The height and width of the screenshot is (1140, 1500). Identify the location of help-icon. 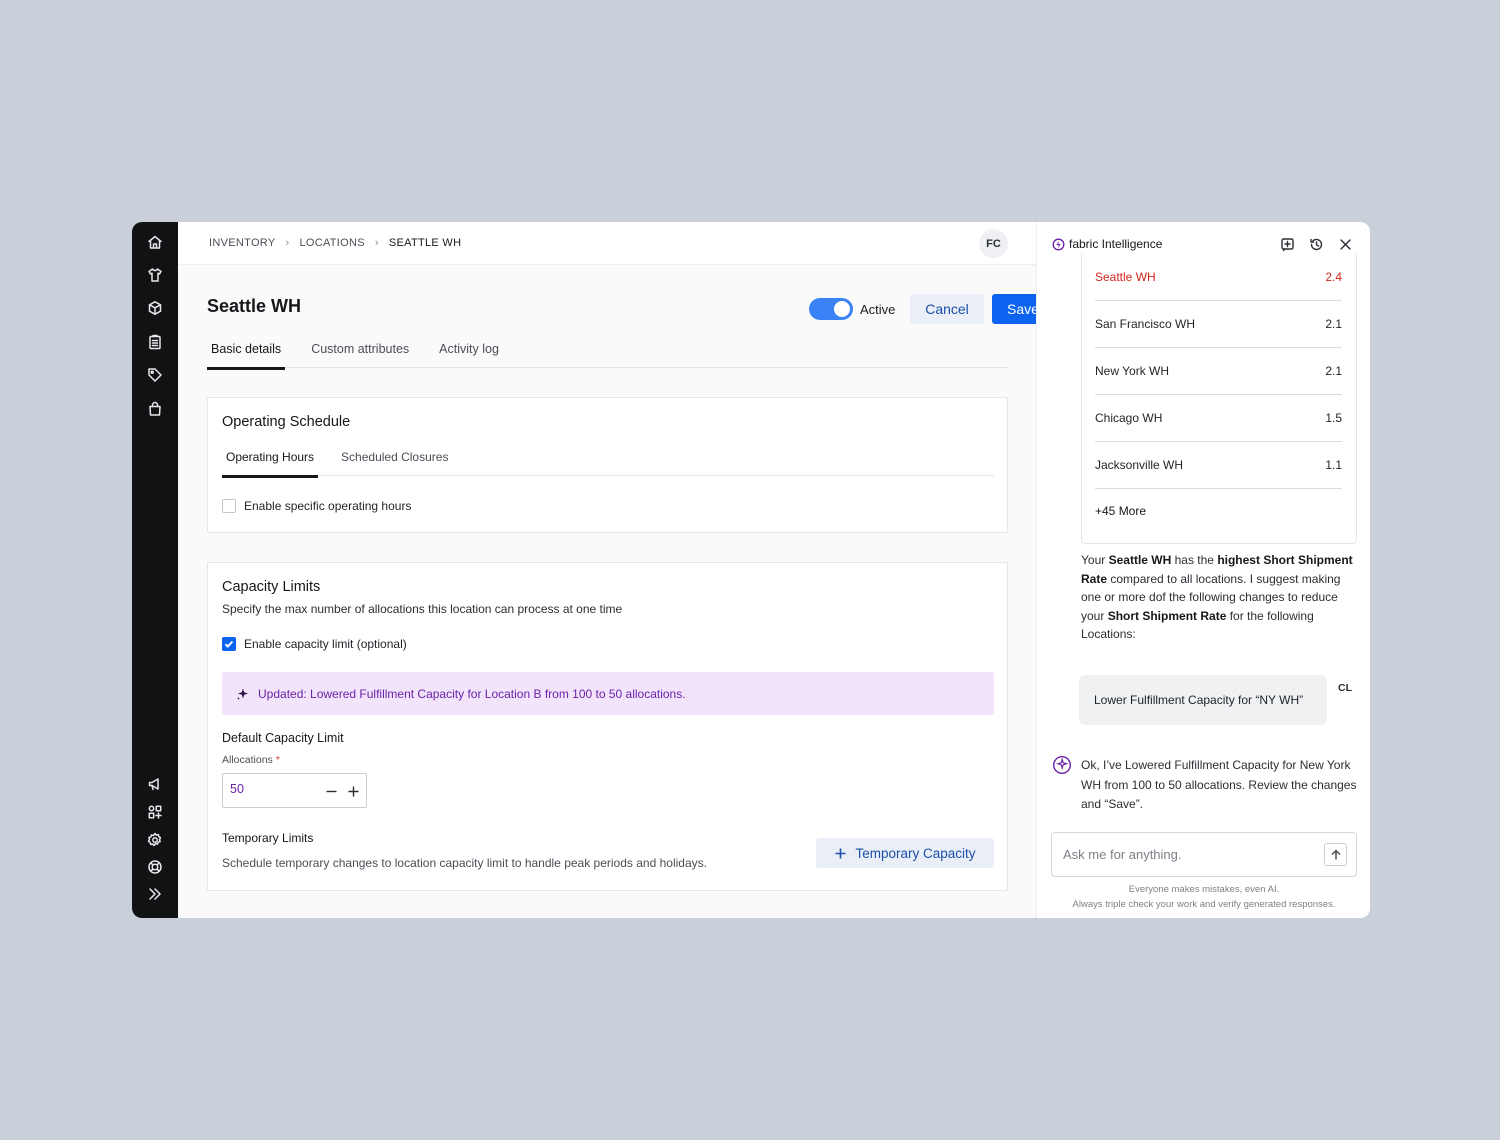
(155, 867).